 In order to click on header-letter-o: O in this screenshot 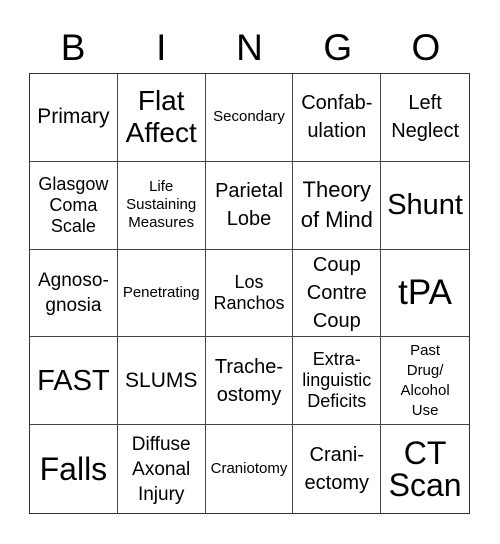, I will do `click(426, 47)`.